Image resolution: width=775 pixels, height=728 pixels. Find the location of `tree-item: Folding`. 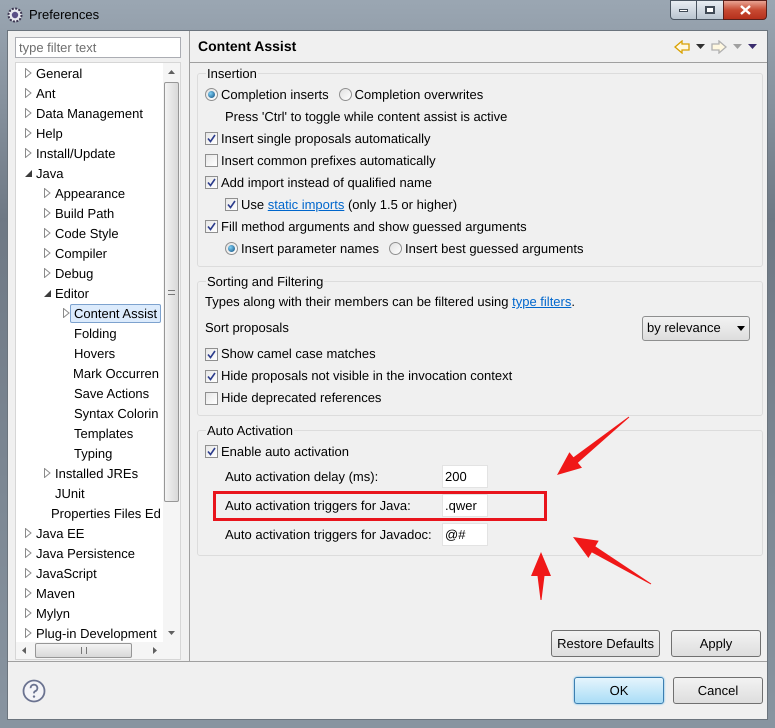

tree-item: Folding is located at coordinates (95, 333).